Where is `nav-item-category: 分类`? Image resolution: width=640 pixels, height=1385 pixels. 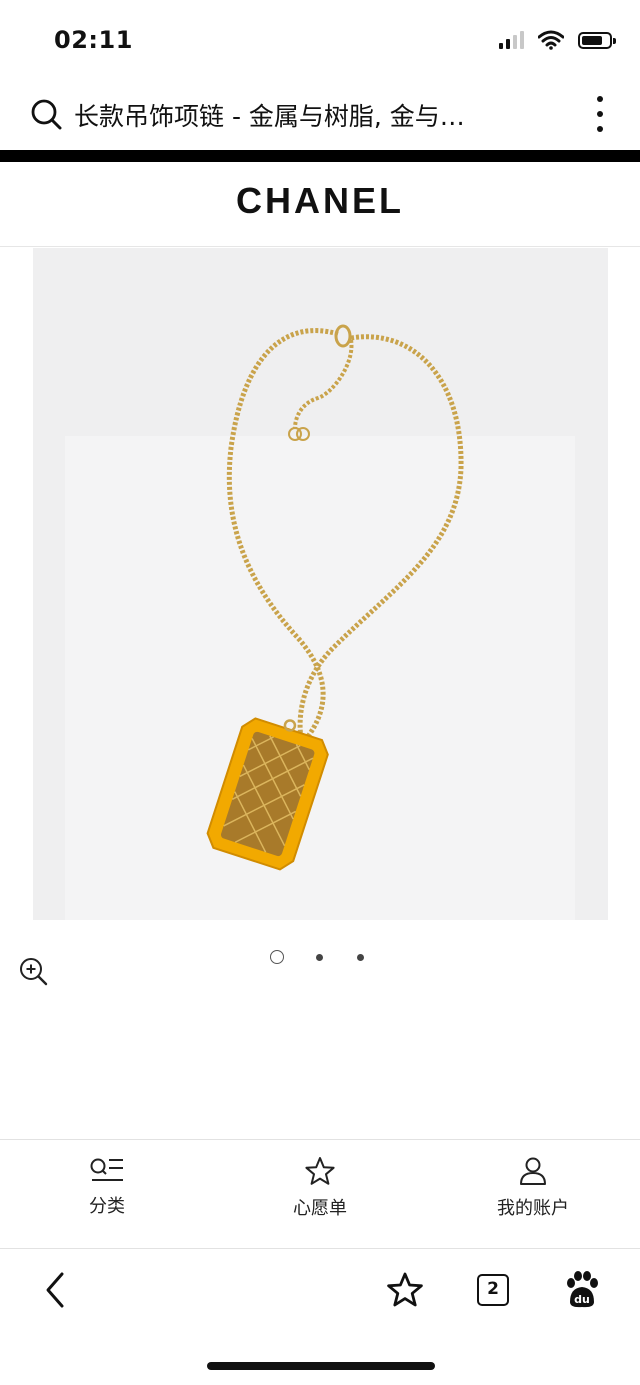 nav-item-category: 分类 is located at coordinates (107, 1187).